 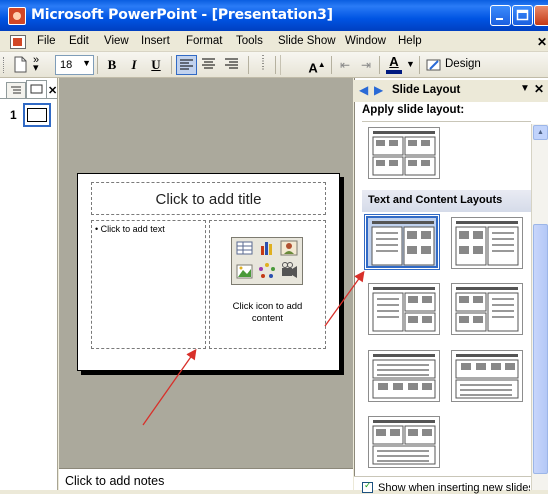 I want to click on formatting-toolbar: » ▾ 18 ▼ B I U ⋮ ⋮ A▲ ⇤ ⇥ A ▼ Design, so click(x=274, y=65).